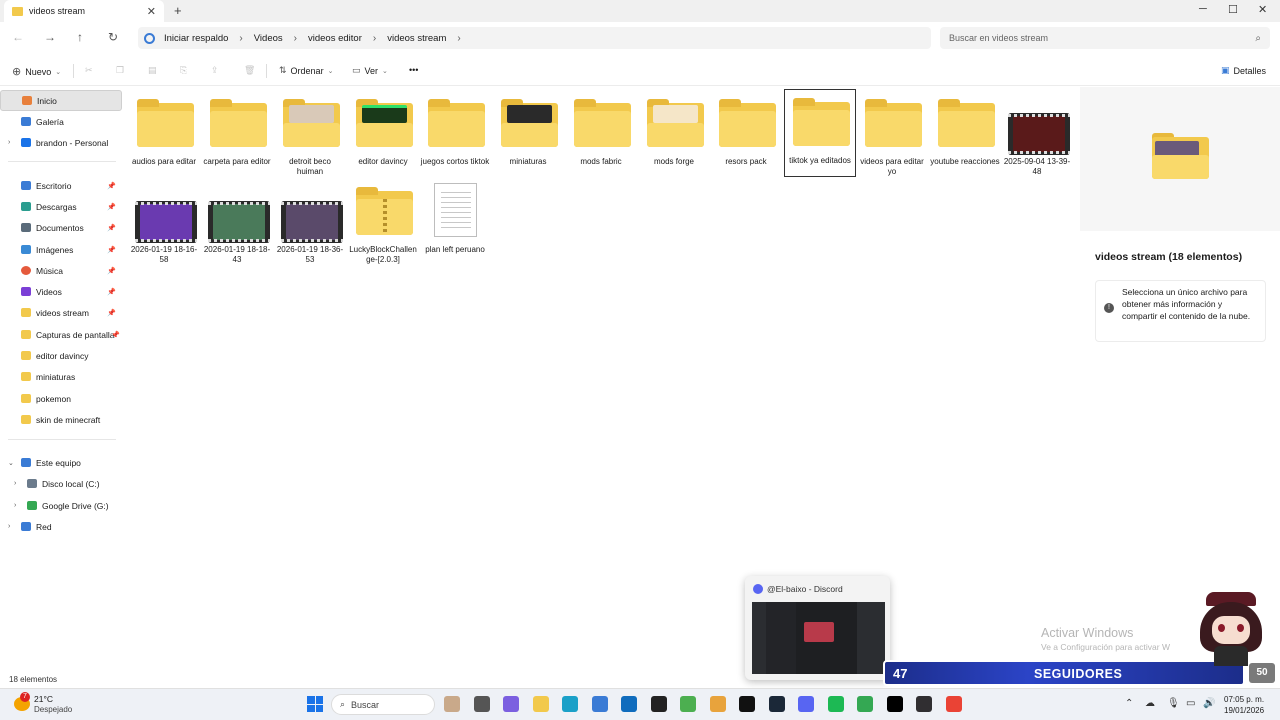 The height and width of the screenshot is (720, 1280). I want to click on share-icon: ⇪, so click(215, 70).